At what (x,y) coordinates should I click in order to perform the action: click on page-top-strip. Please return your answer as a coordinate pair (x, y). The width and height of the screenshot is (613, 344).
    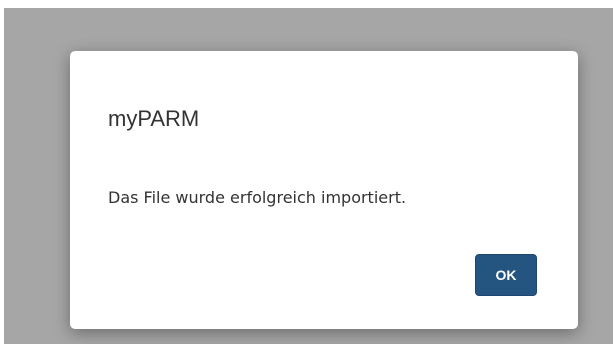
    Looking at the image, I should click on (306, 4).